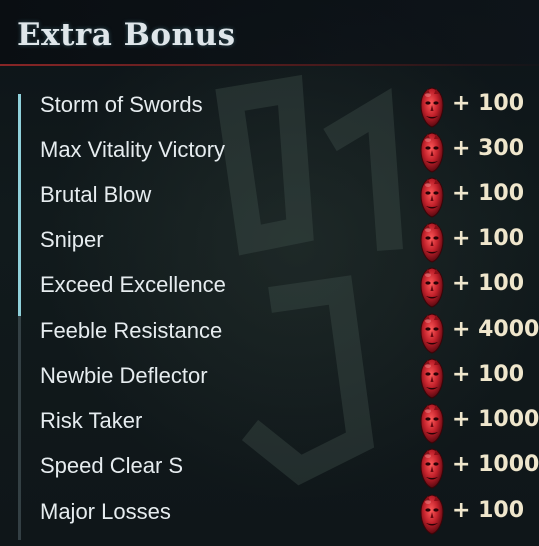 Image resolution: width=539 pixels, height=546 pixels. What do you see at coordinates (91, 420) in the screenshot?
I see `bonus-label: Risk Taker` at bounding box center [91, 420].